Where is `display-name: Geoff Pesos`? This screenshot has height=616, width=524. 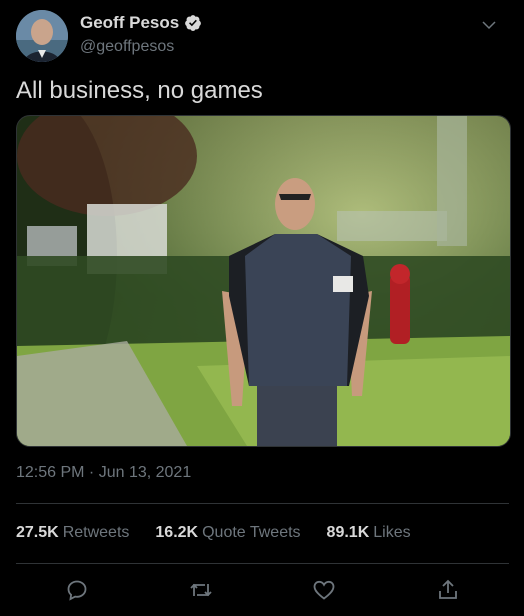
display-name: Geoff Pesos is located at coordinates (129, 23).